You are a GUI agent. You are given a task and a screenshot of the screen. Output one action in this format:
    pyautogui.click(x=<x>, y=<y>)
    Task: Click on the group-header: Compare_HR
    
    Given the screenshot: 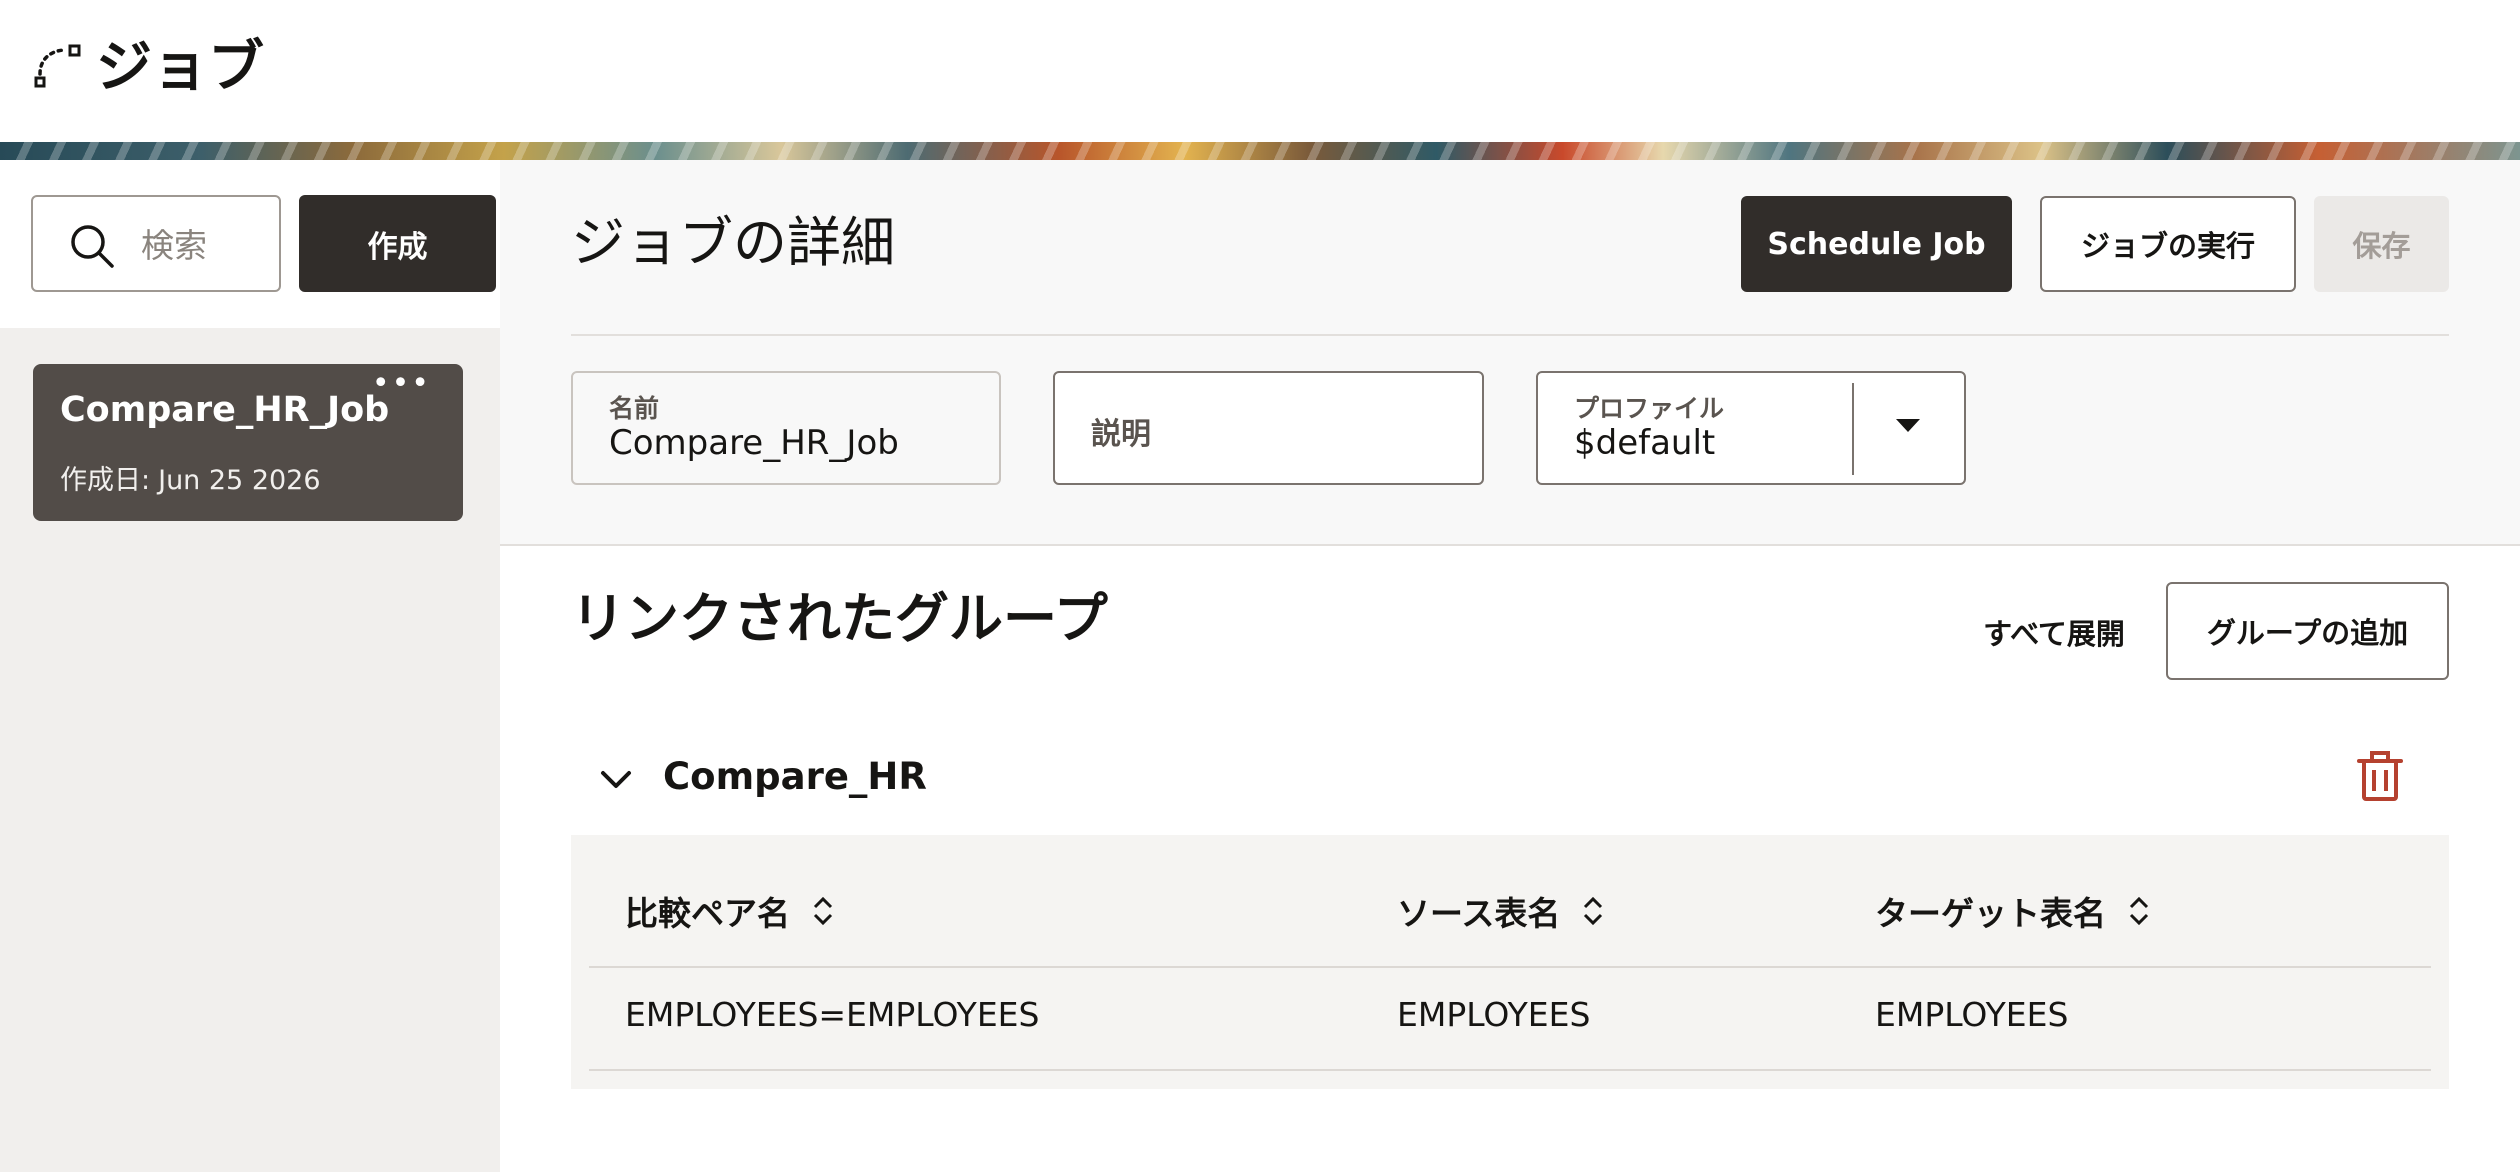 What is the action you would take?
    pyautogui.click(x=1510, y=780)
    